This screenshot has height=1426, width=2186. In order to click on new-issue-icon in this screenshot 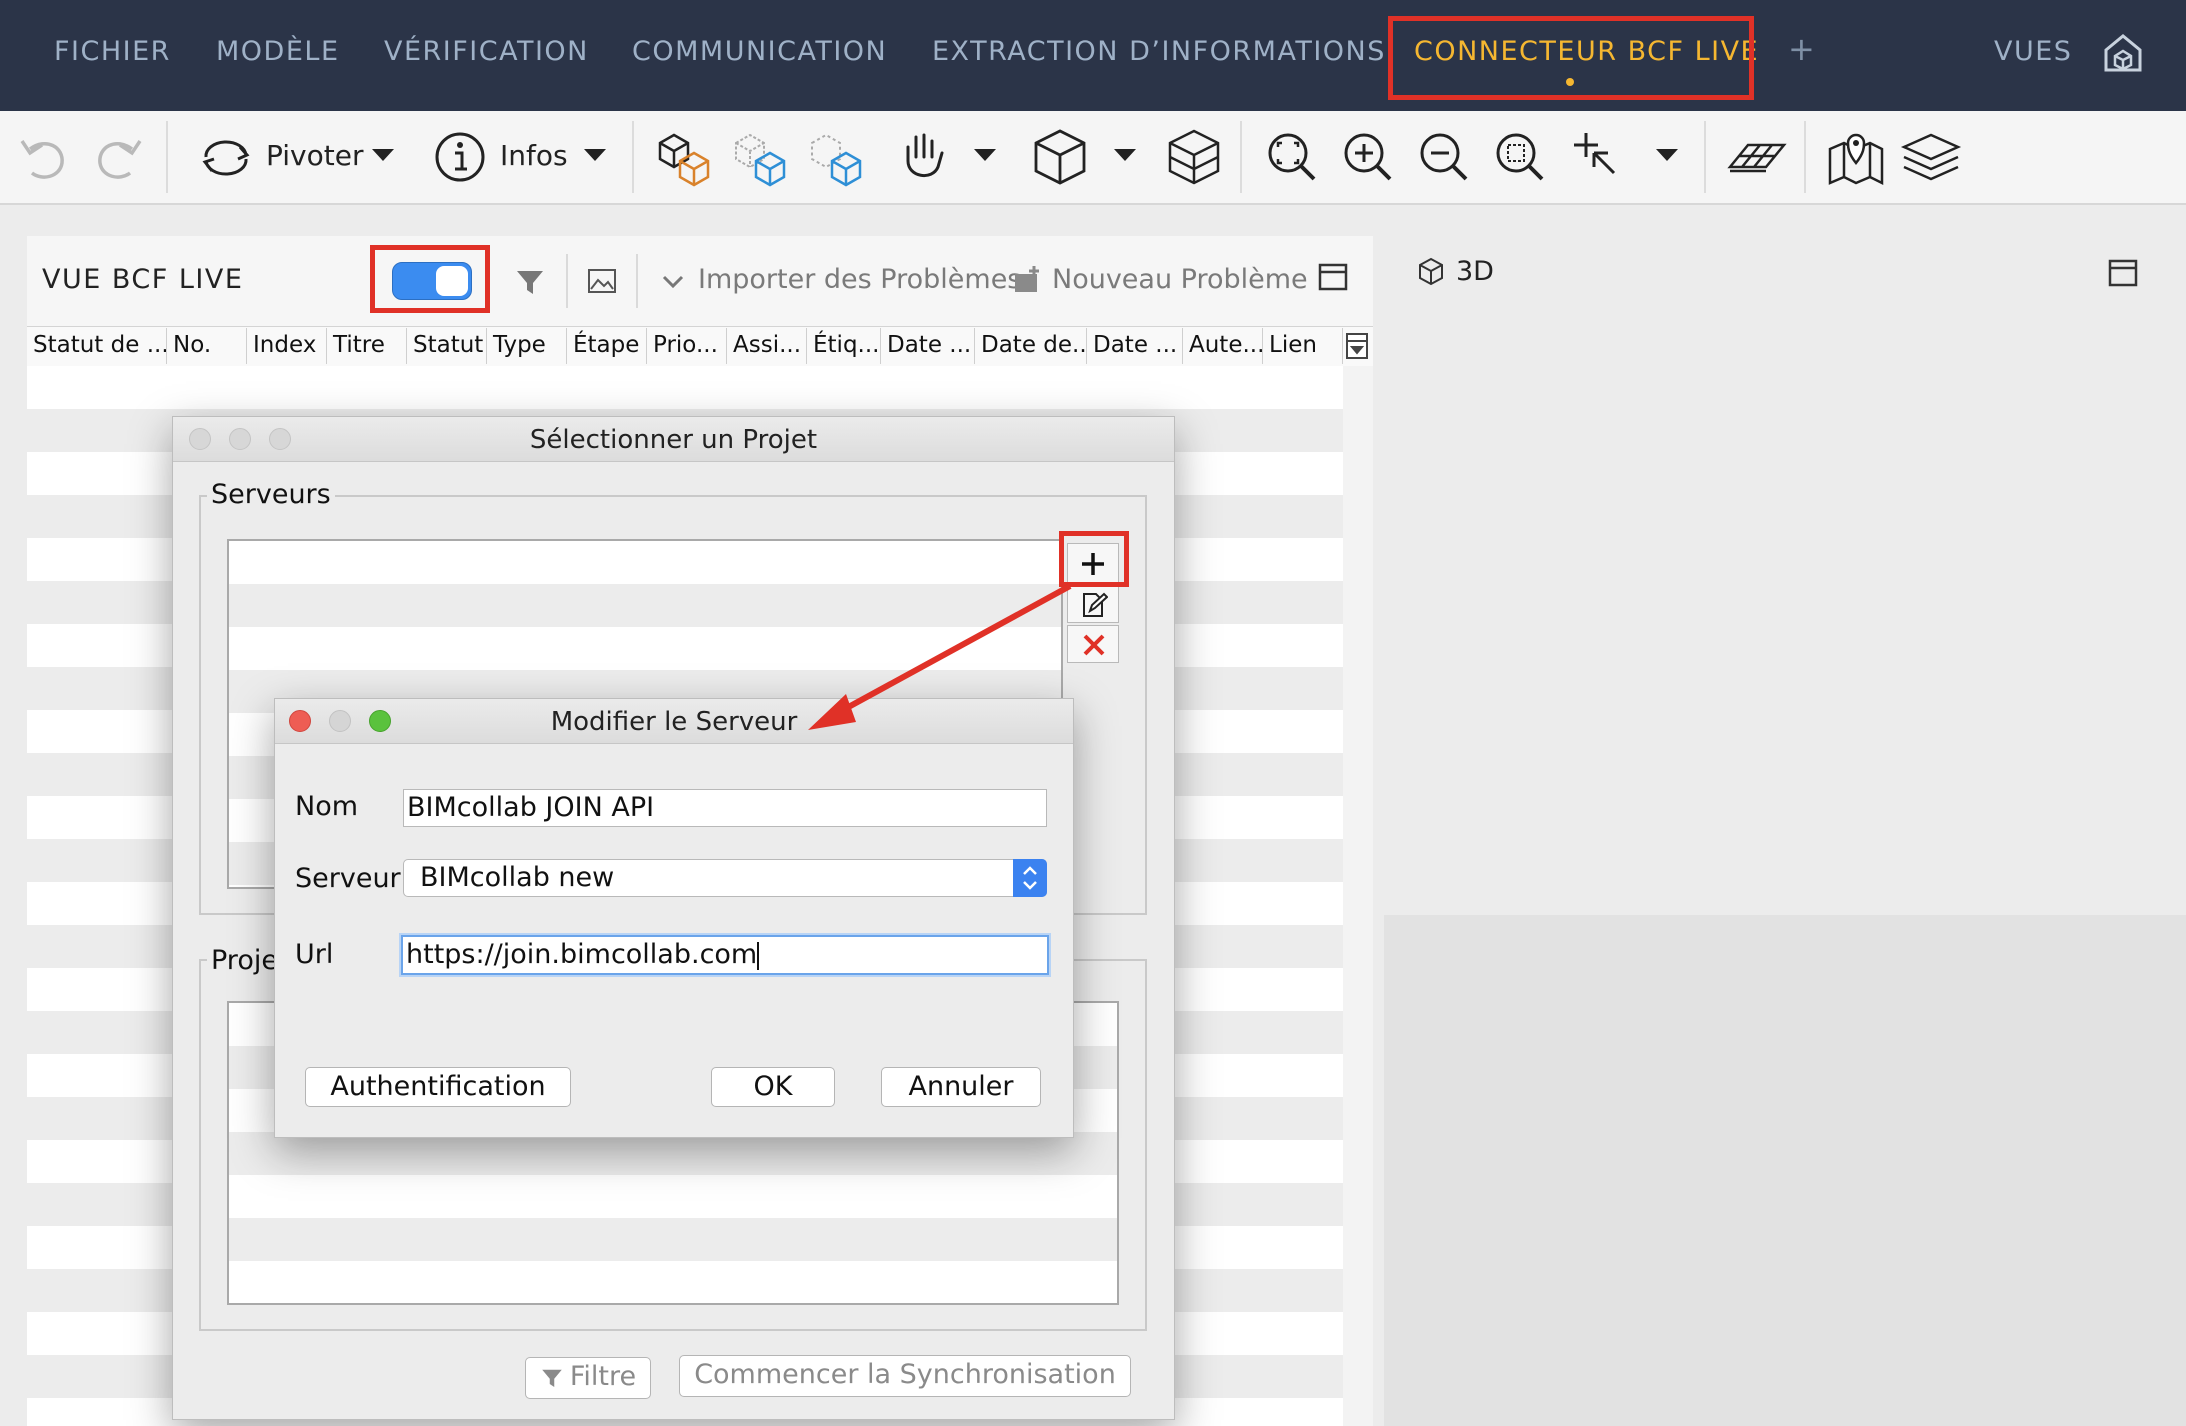, I will do `click(1028, 280)`.